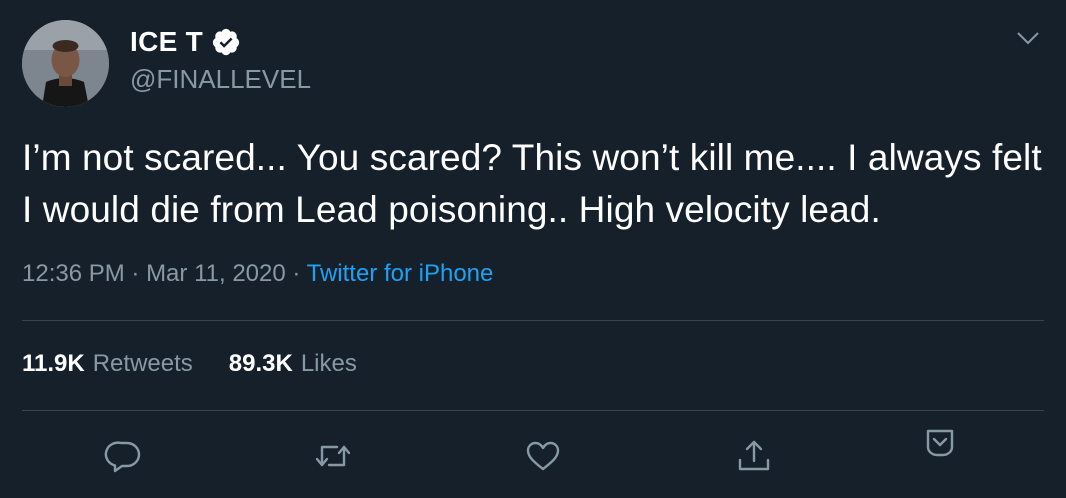  I want to click on author-name-row: ICE T, so click(185, 42).